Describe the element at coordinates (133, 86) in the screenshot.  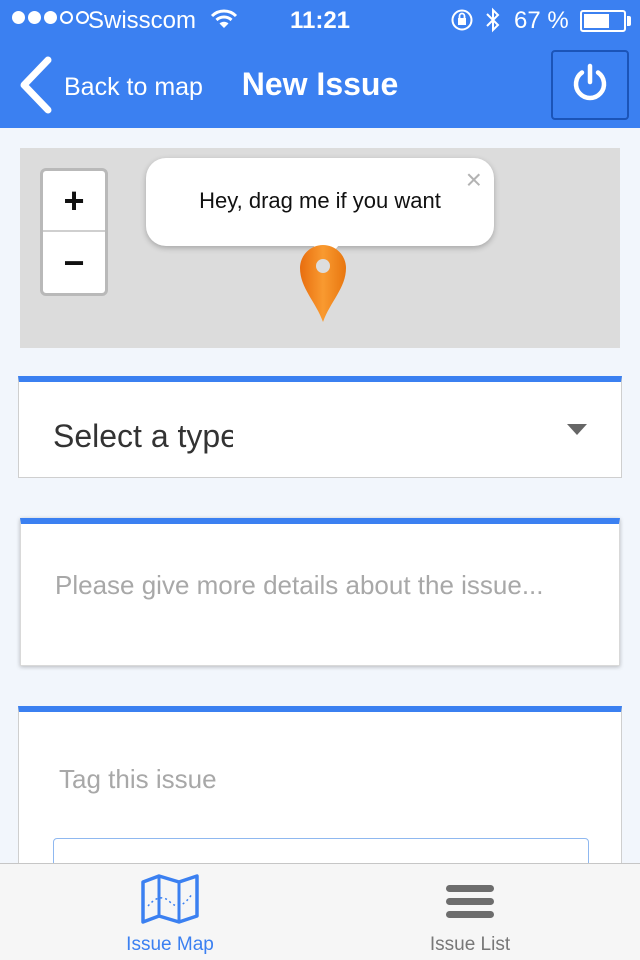
I see `back-label: Back to map` at that location.